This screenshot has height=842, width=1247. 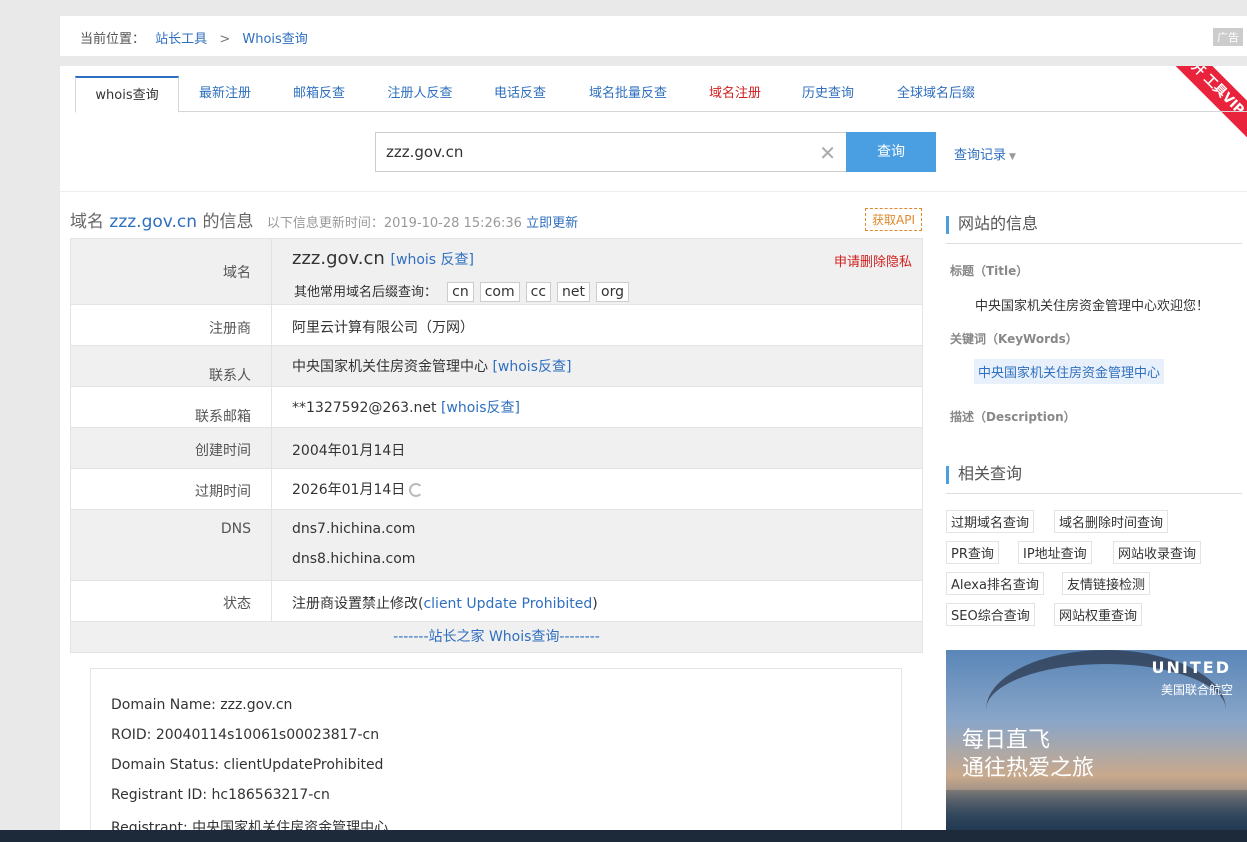 What do you see at coordinates (1094, 474) in the screenshot?
I see `related-heading: 相关查询` at bounding box center [1094, 474].